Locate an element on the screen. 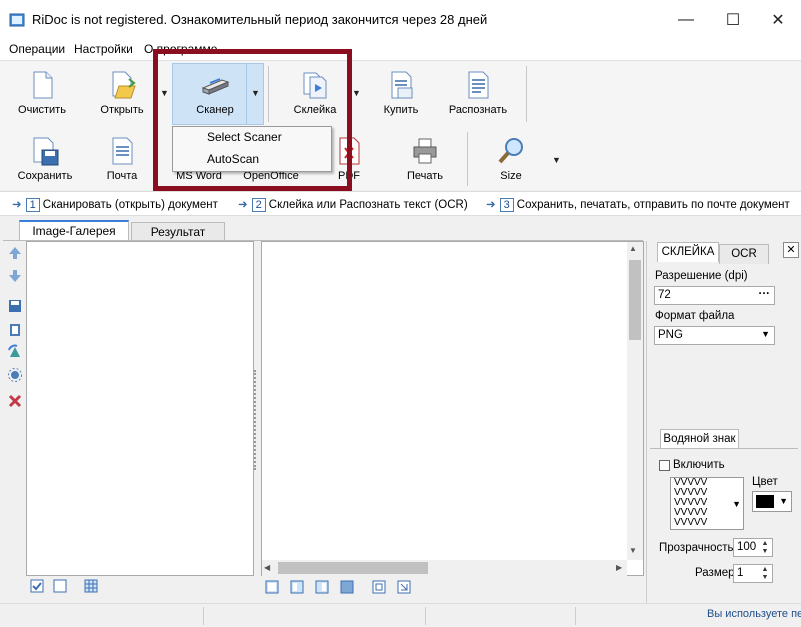  print-button: Печать is located at coordinates (425, 159).